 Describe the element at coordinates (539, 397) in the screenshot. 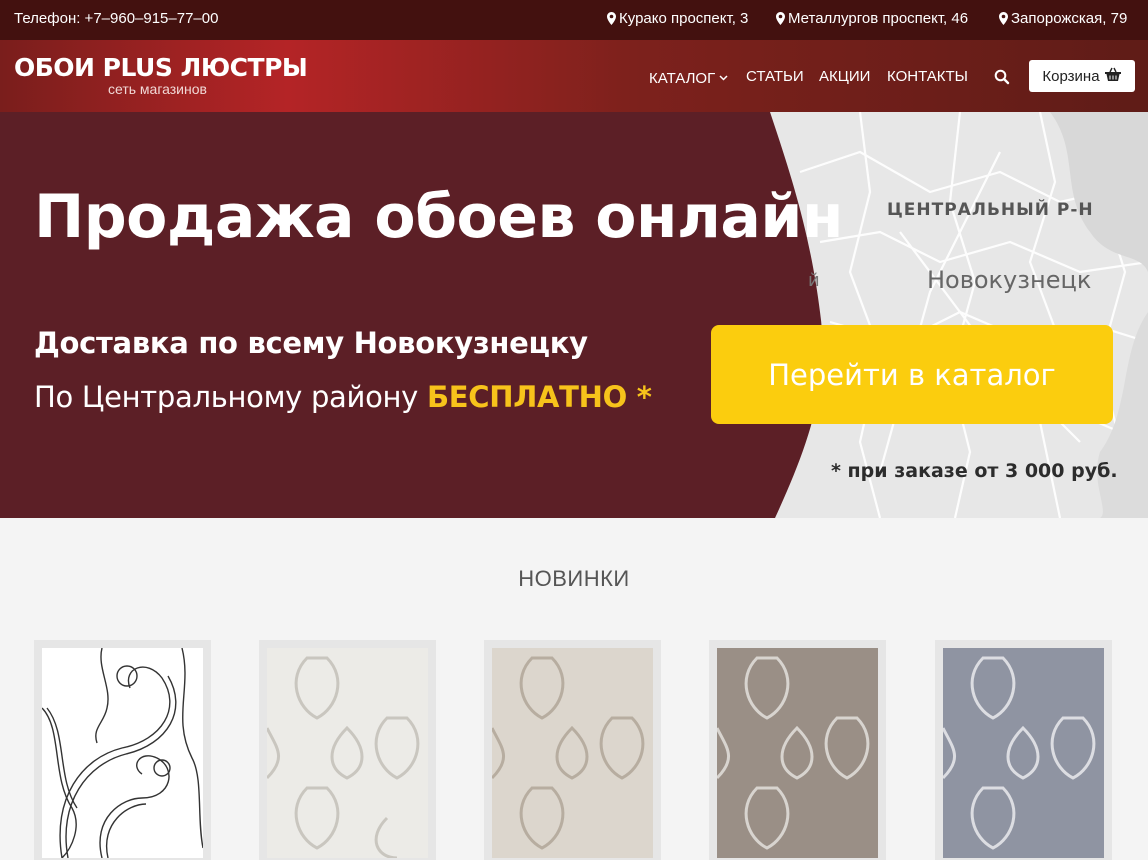

I see `free-delivery-highlight: БЕСПЛАТНО *` at that location.